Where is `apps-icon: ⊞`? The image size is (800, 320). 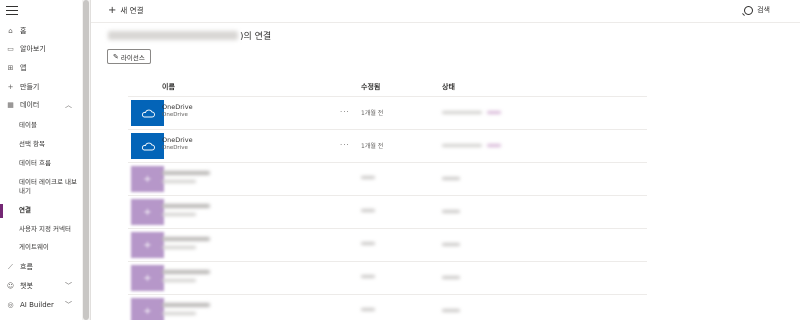 apps-icon: ⊞ is located at coordinates (10, 68).